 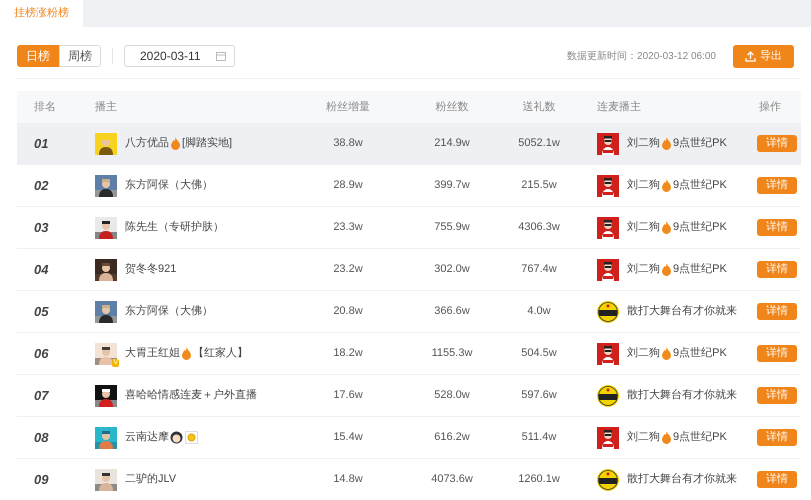 I want to click on sun-icon, so click(x=191, y=437).